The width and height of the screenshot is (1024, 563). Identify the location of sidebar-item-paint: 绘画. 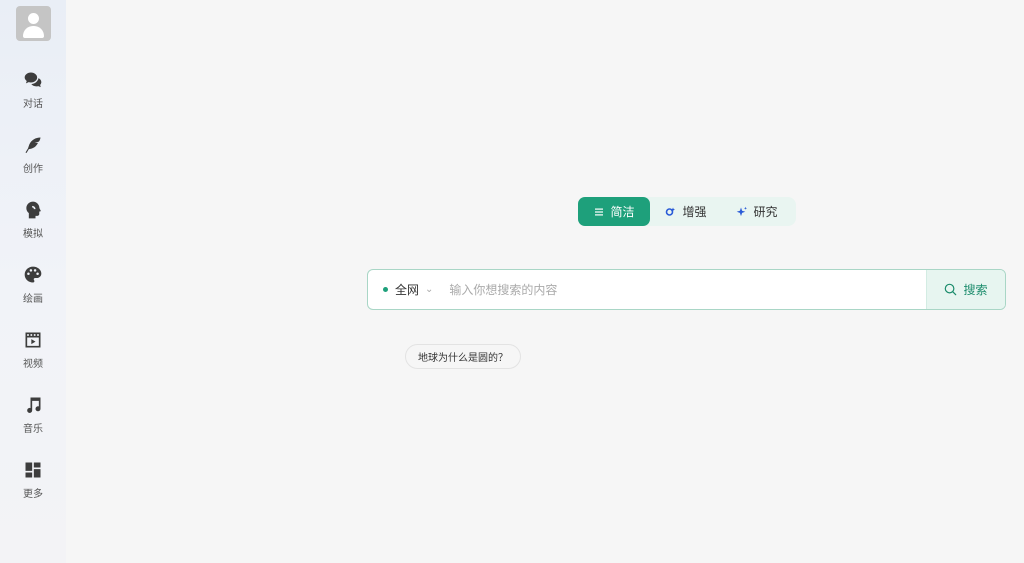
(33, 289).